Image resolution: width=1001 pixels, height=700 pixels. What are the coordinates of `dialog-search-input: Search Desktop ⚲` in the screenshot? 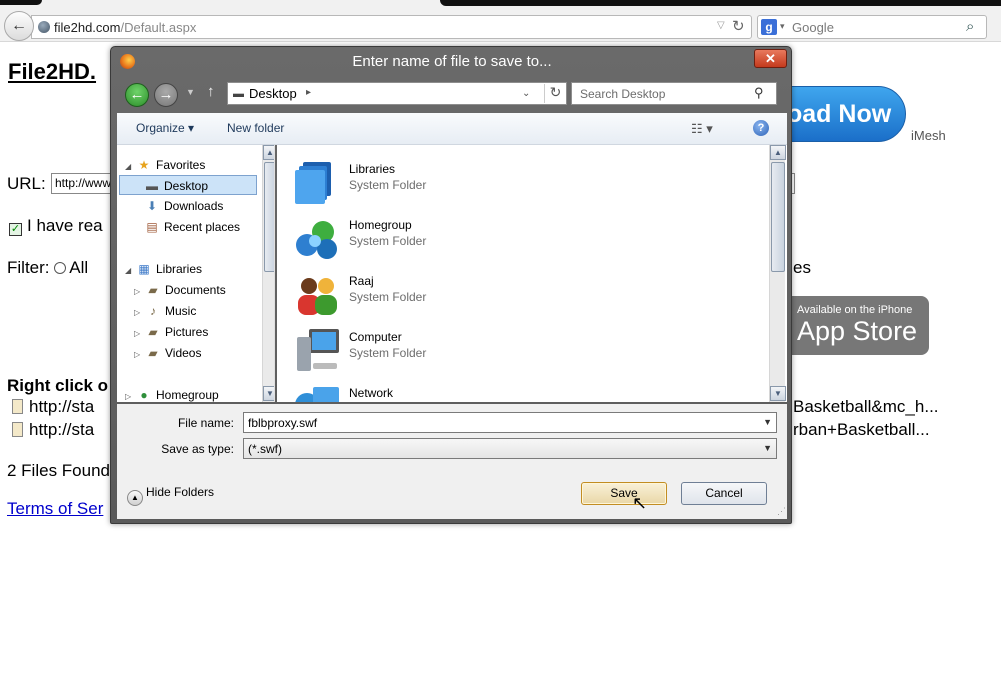 It's located at (674, 93).